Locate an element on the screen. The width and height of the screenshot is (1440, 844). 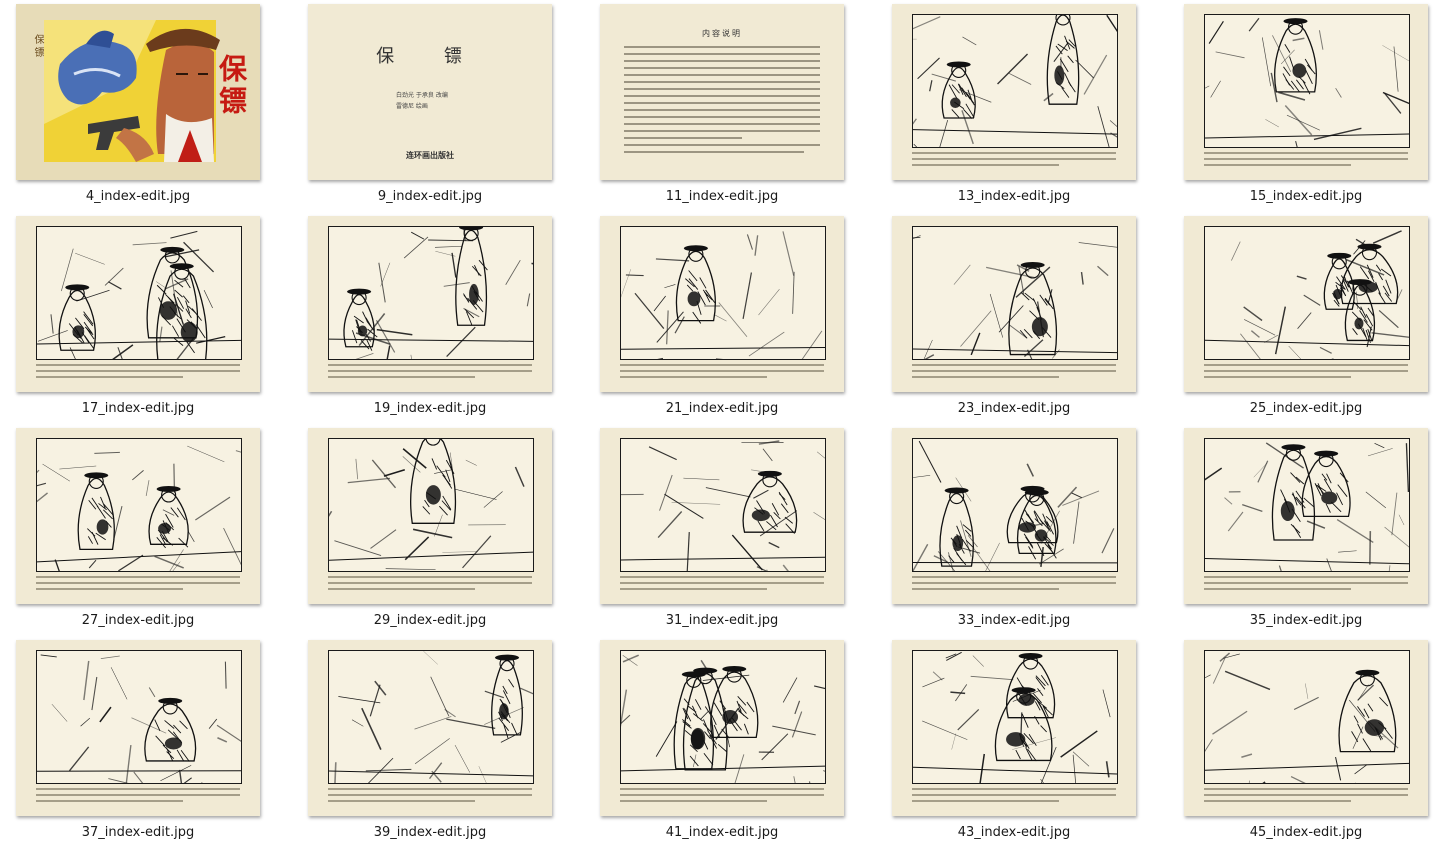
cover-art: 保 镖保镖 is located at coordinates (138, 92).